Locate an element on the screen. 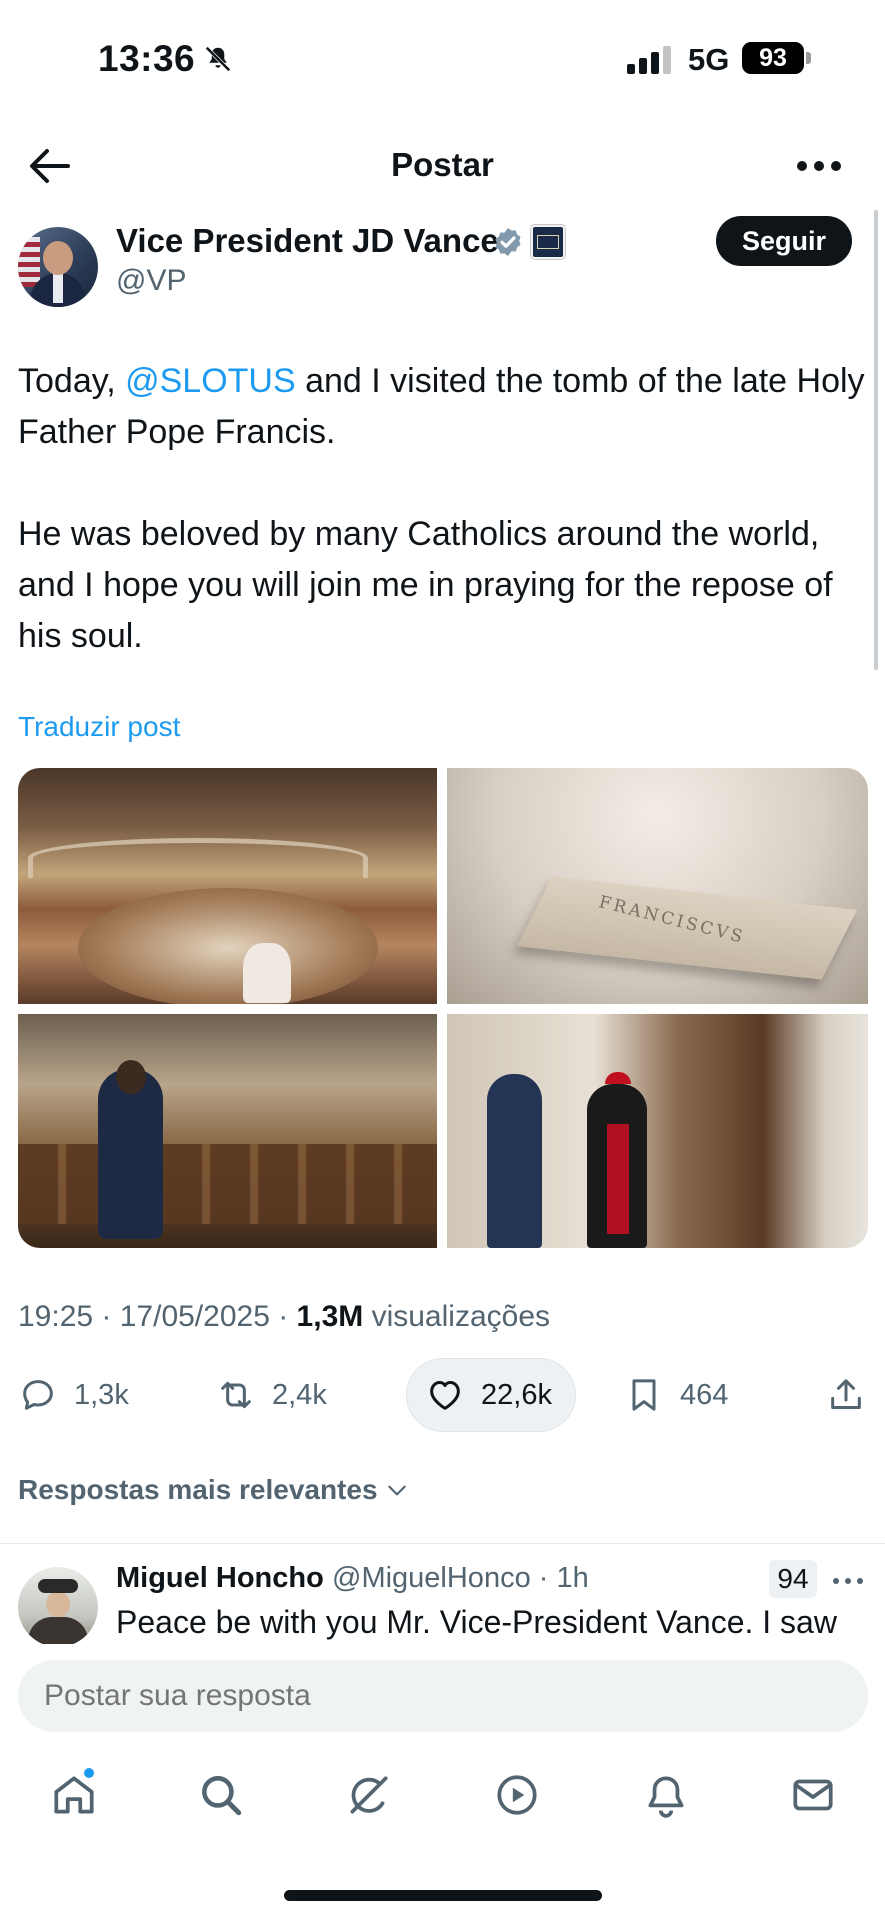 The image size is (885, 1920). reply-input is located at coordinates (443, 1696).